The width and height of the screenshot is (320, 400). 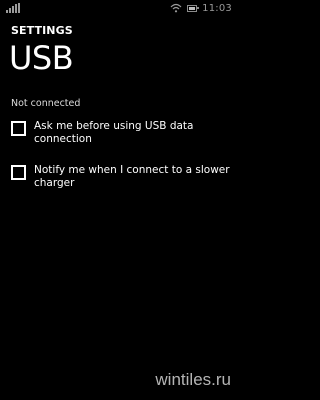 I want to click on option-ask-usb-data: Ask me before using USB data connection, so click(x=122, y=133).